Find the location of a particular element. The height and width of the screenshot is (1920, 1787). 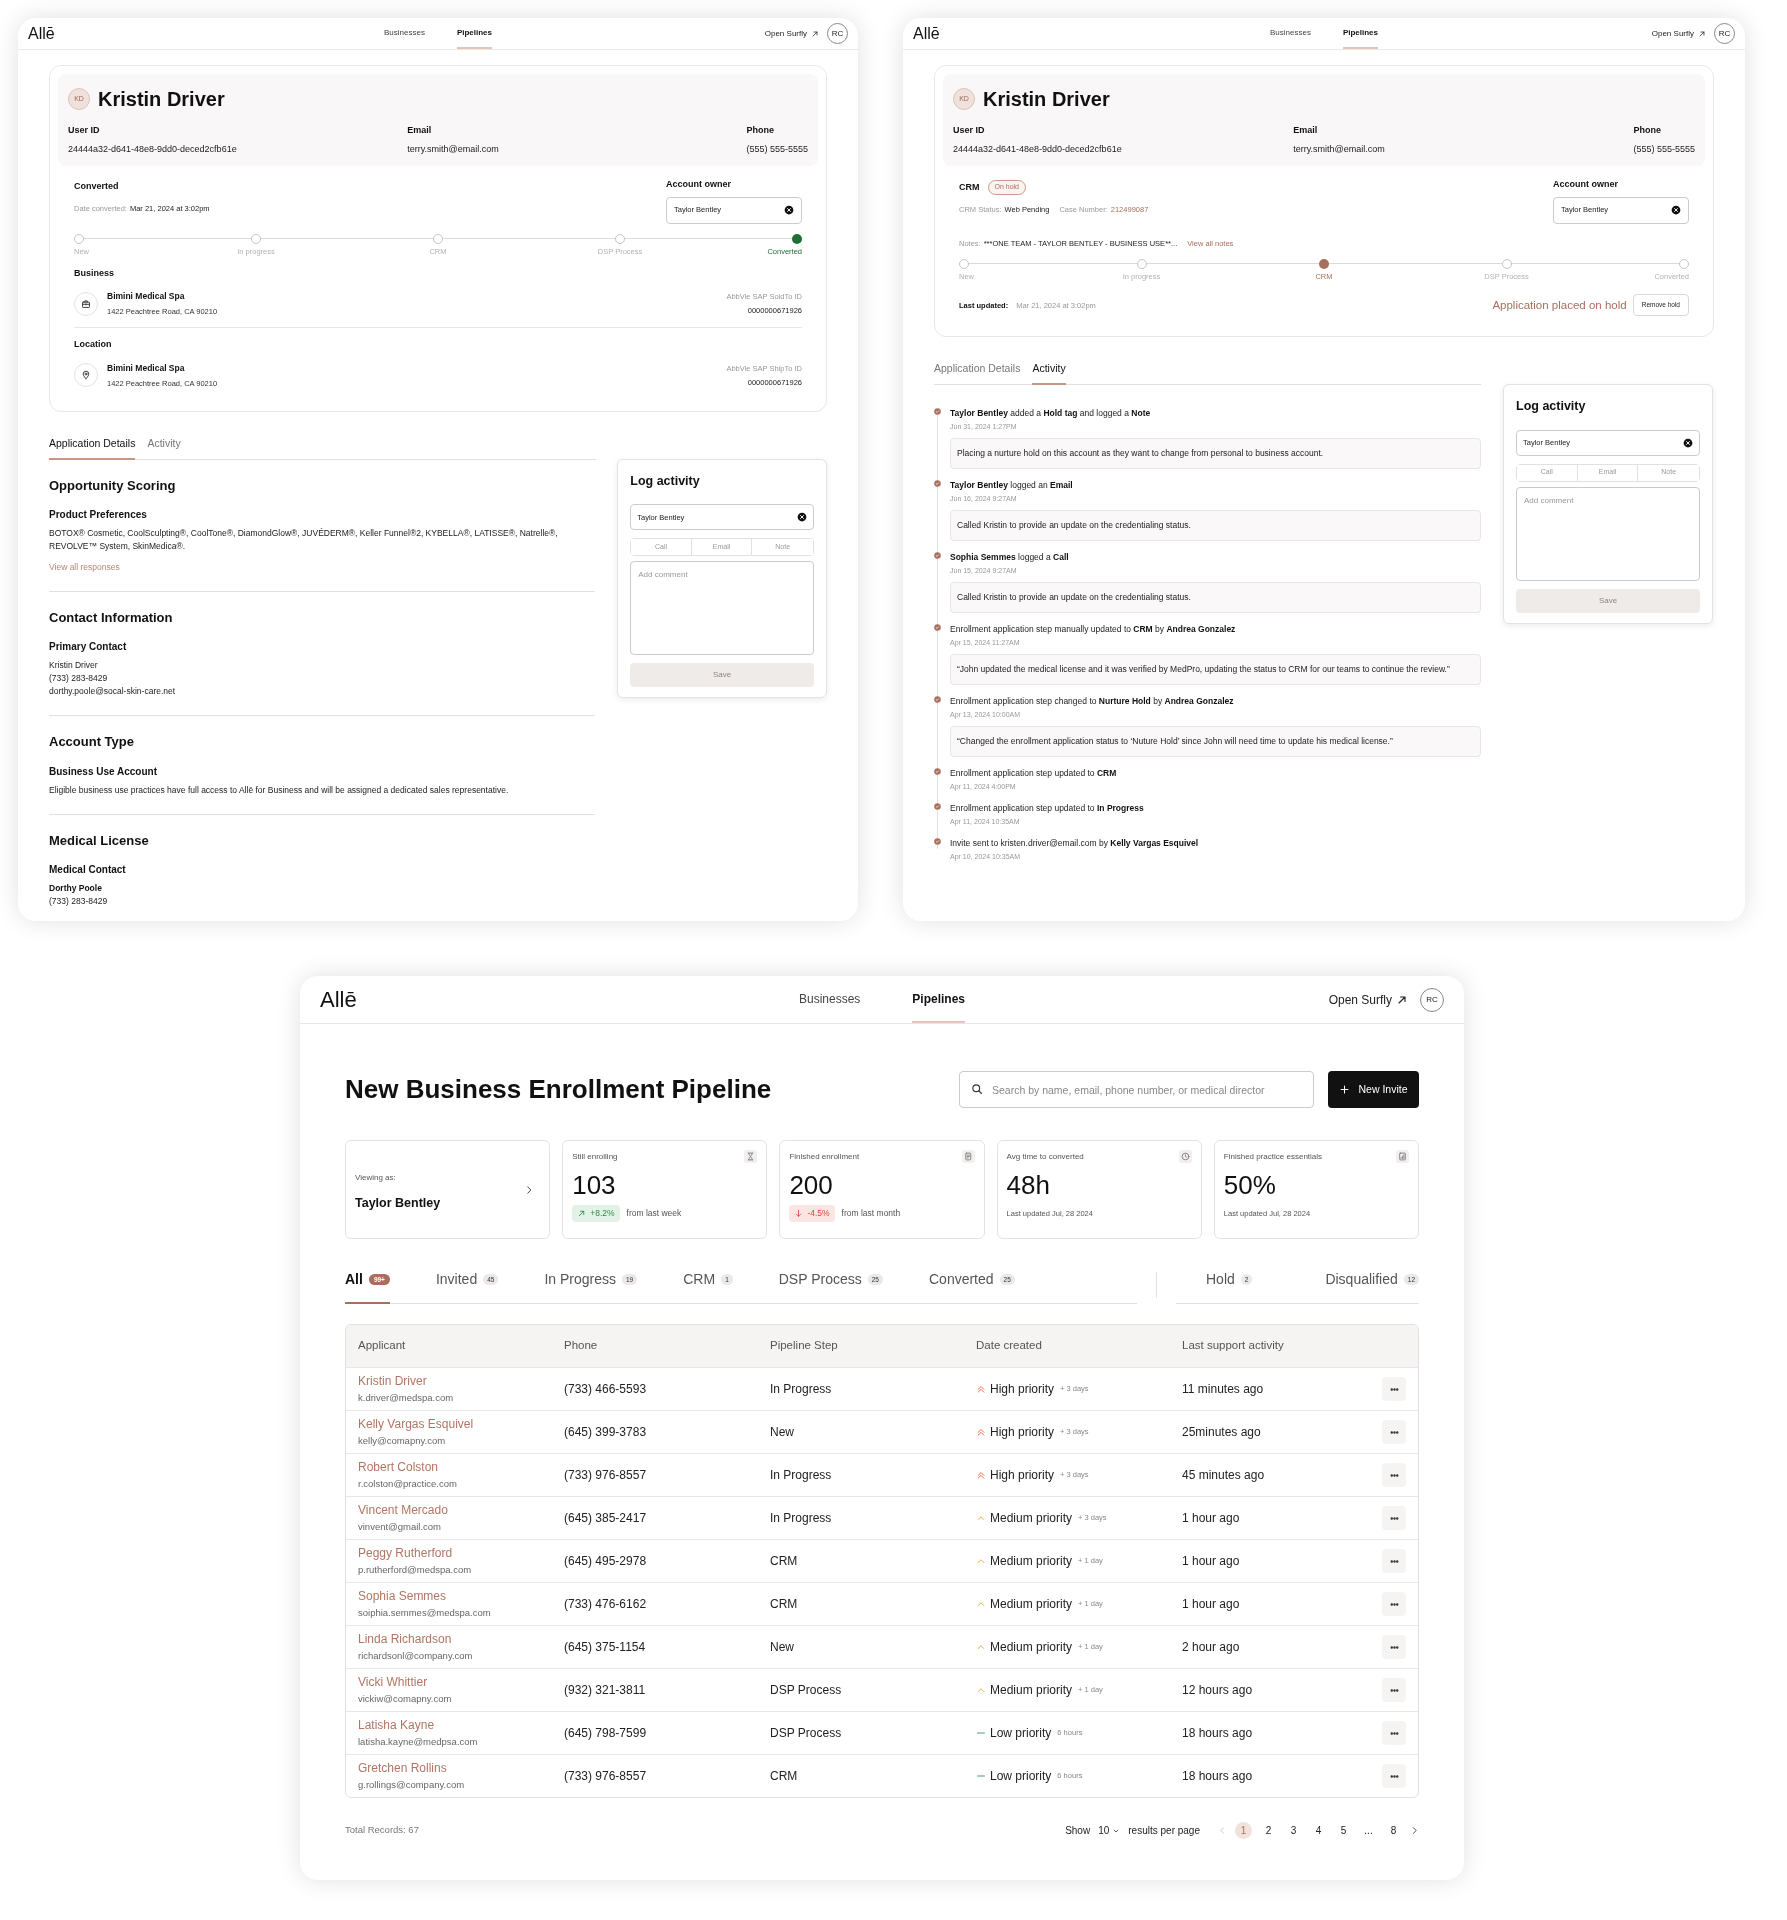

activity-text: Taylor Bentley logged an Email is located at coordinates (1012, 485).